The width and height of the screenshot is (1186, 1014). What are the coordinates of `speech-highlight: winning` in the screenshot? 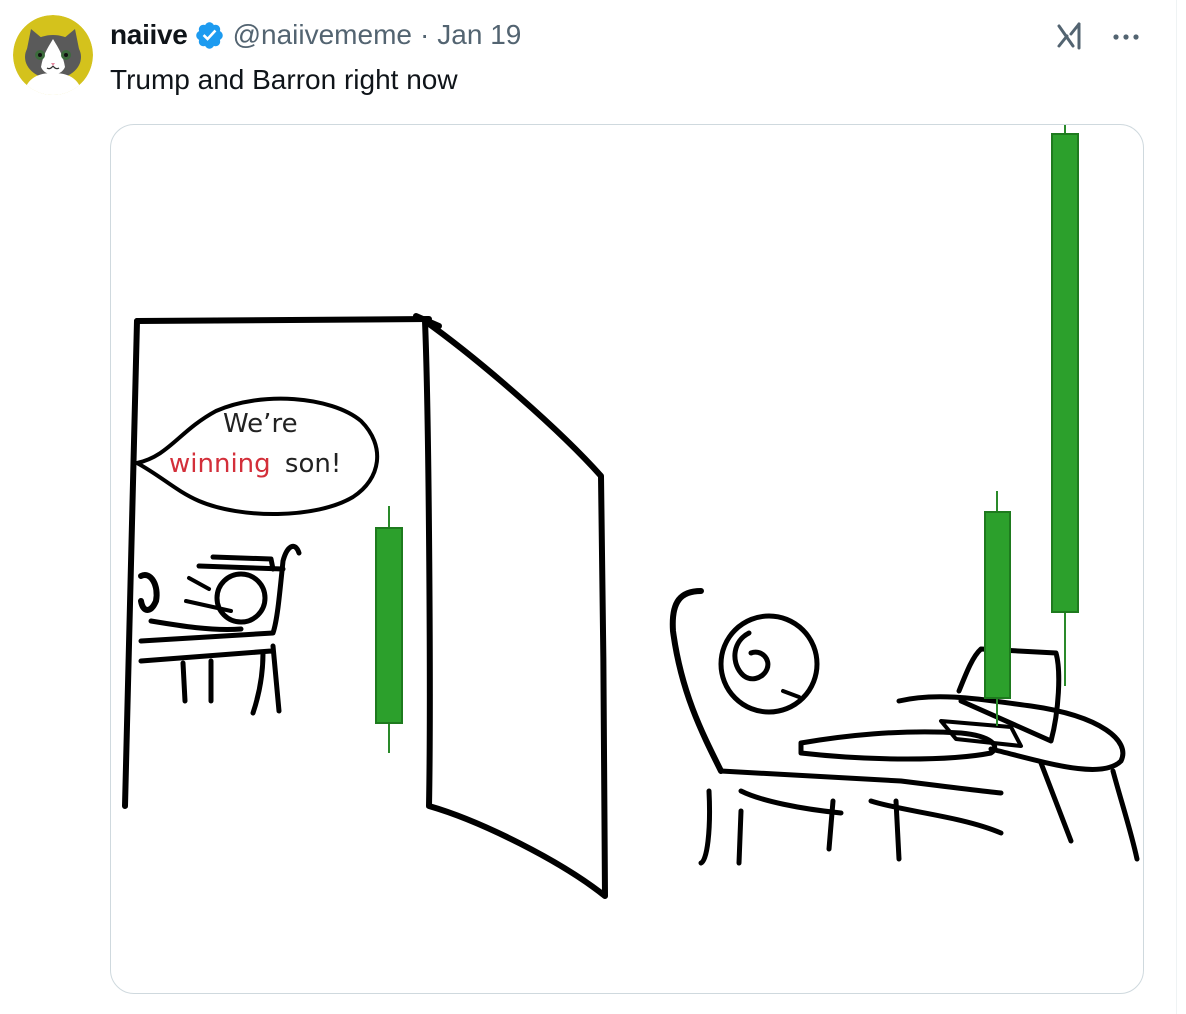 It's located at (220, 464).